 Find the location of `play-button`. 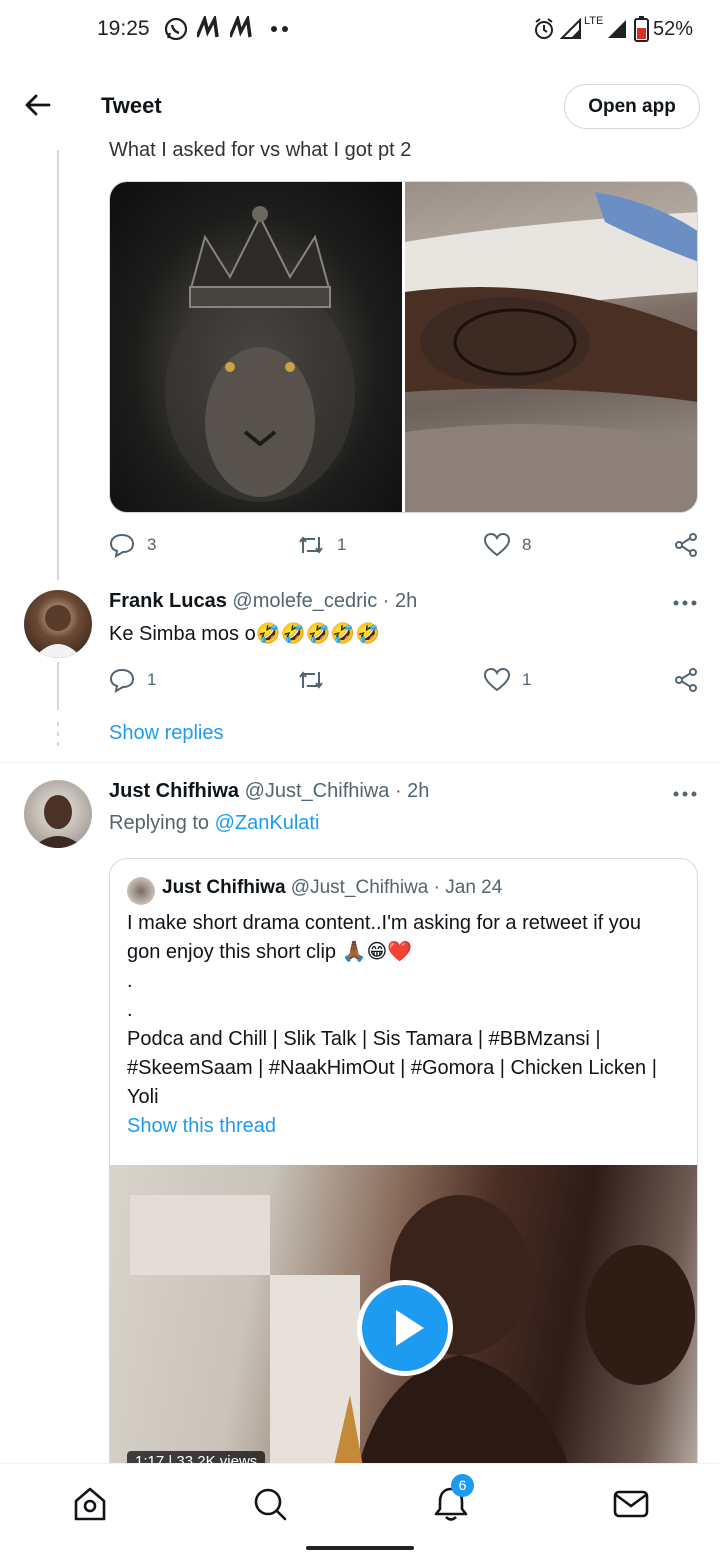

play-button is located at coordinates (405, 1328).